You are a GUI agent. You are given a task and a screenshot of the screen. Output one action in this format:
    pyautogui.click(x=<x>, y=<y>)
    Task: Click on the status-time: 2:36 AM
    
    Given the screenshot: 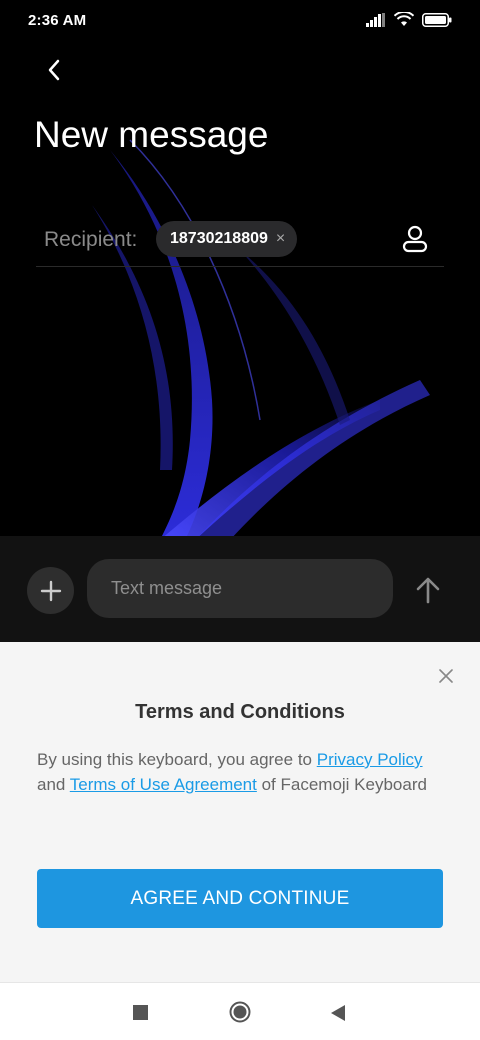 What is the action you would take?
    pyautogui.click(x=57, y=20)
    